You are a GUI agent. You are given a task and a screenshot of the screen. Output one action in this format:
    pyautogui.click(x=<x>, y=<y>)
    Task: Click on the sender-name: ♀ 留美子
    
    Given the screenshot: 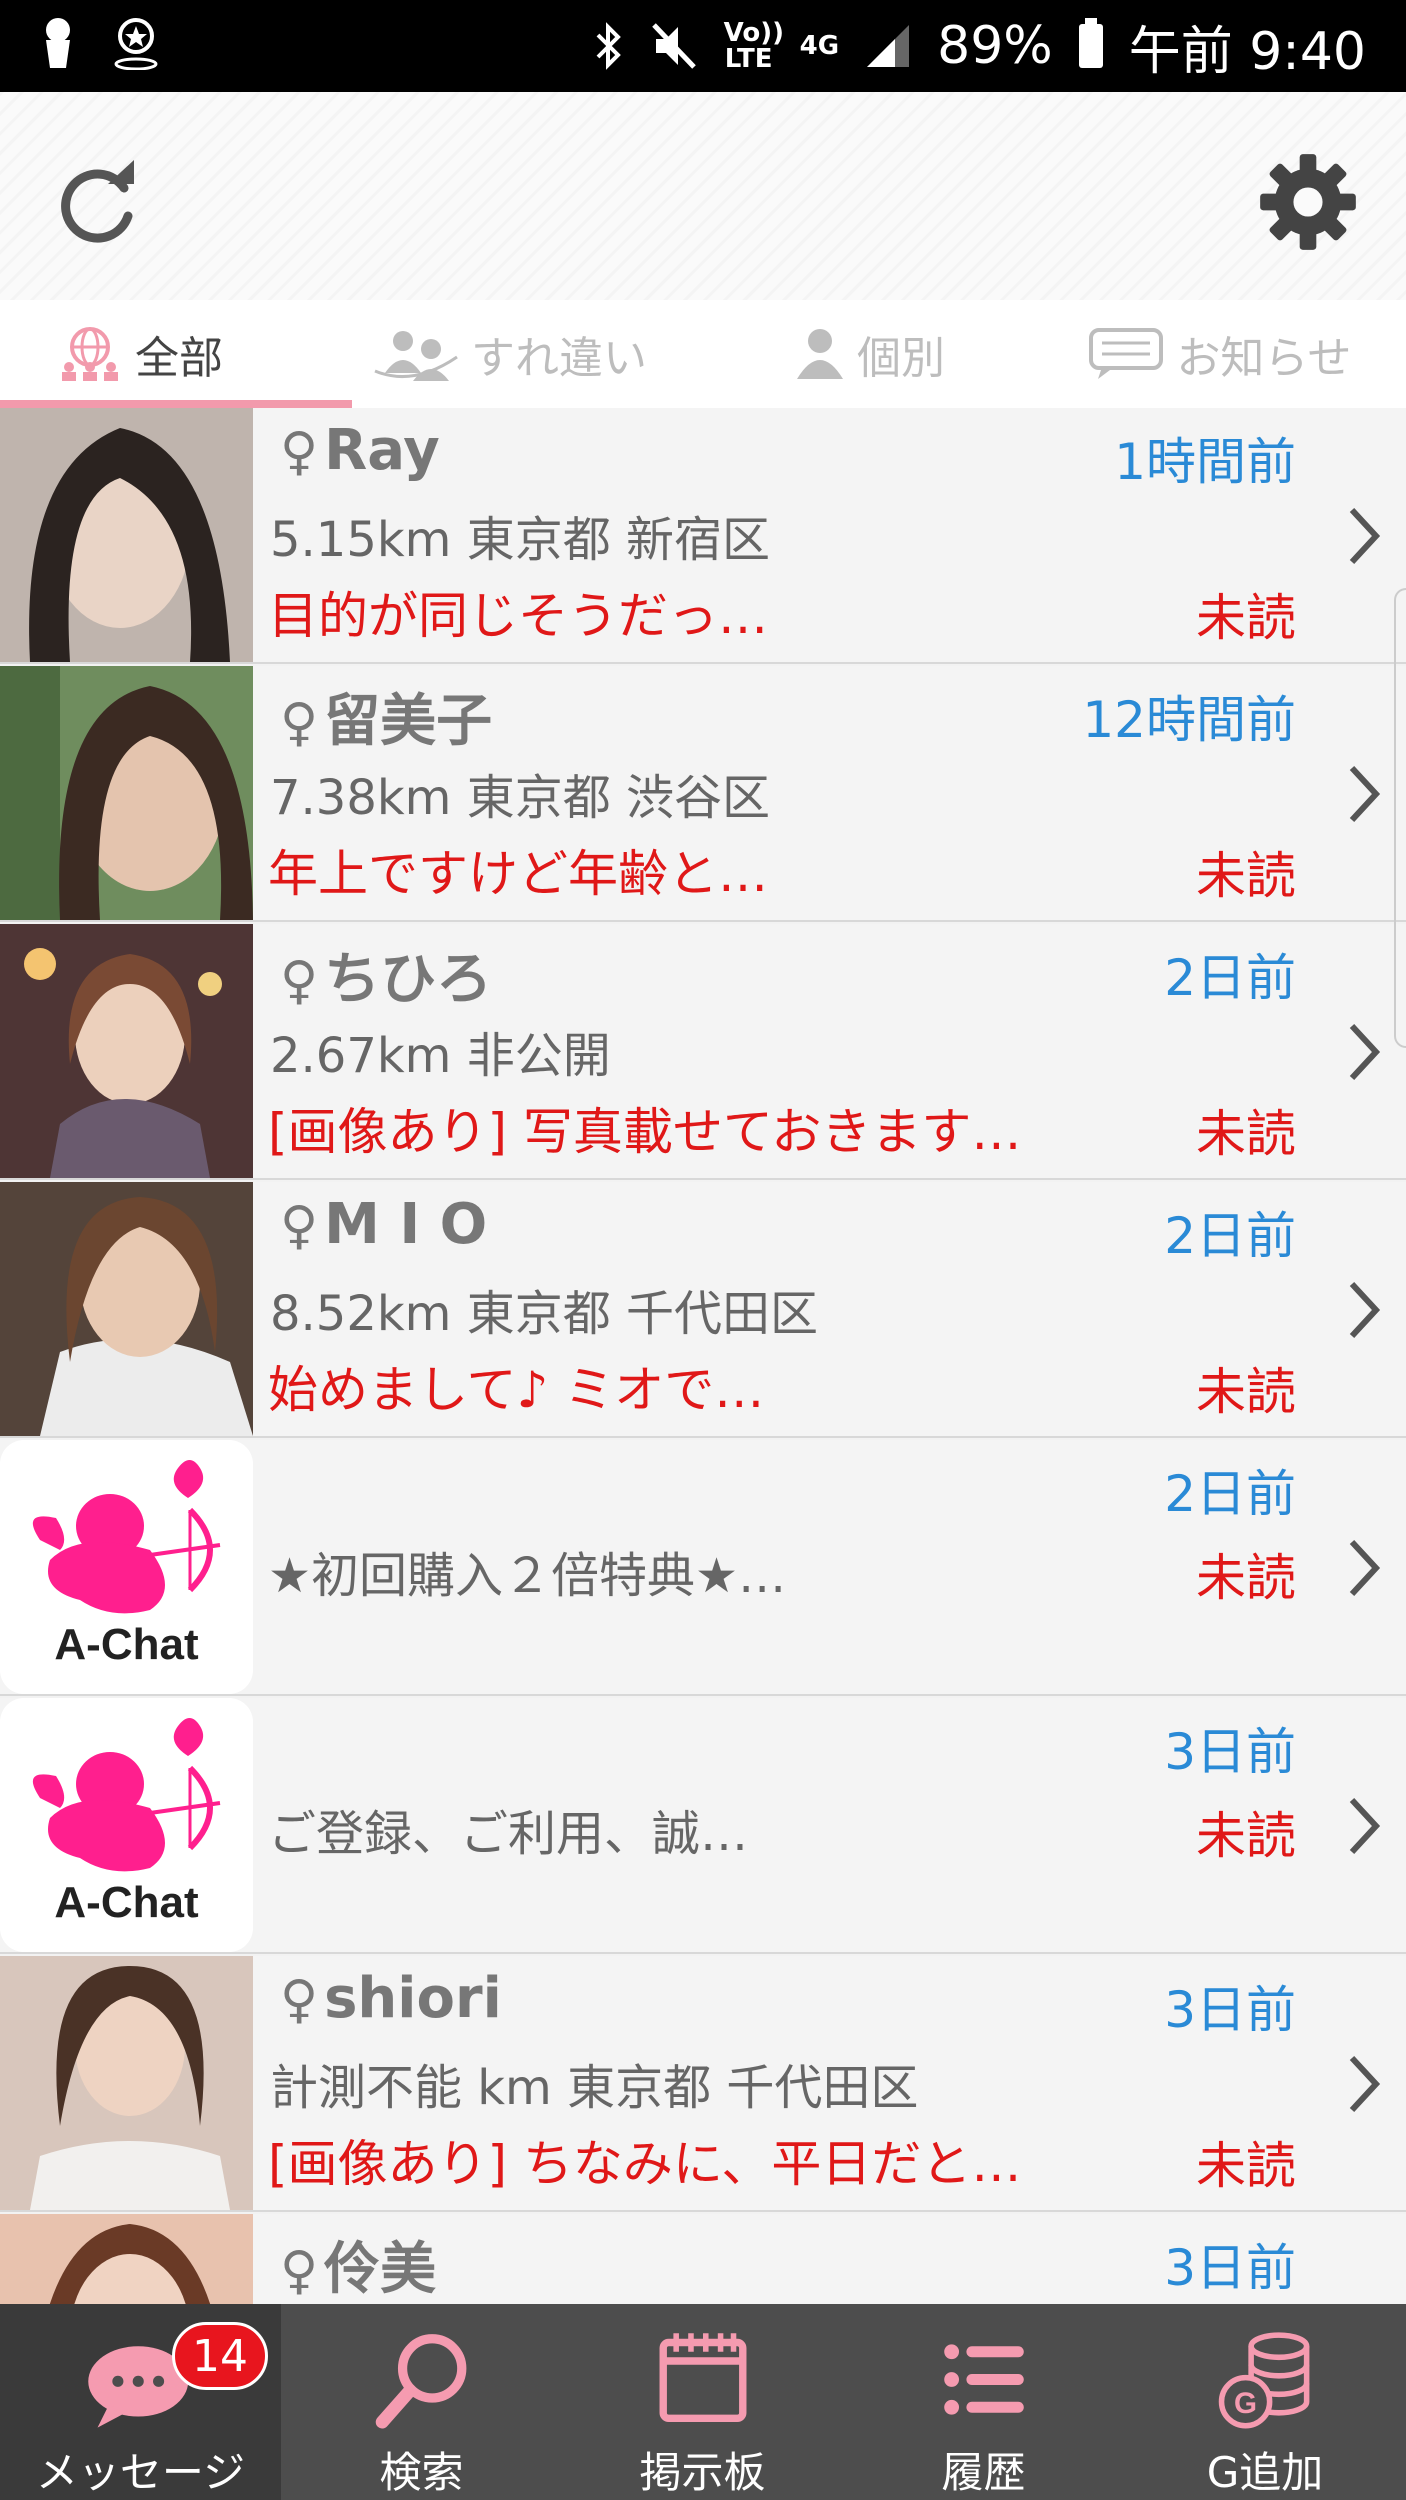 What is the action you would take?
    pyautogui.click(x=386, y=721)
    